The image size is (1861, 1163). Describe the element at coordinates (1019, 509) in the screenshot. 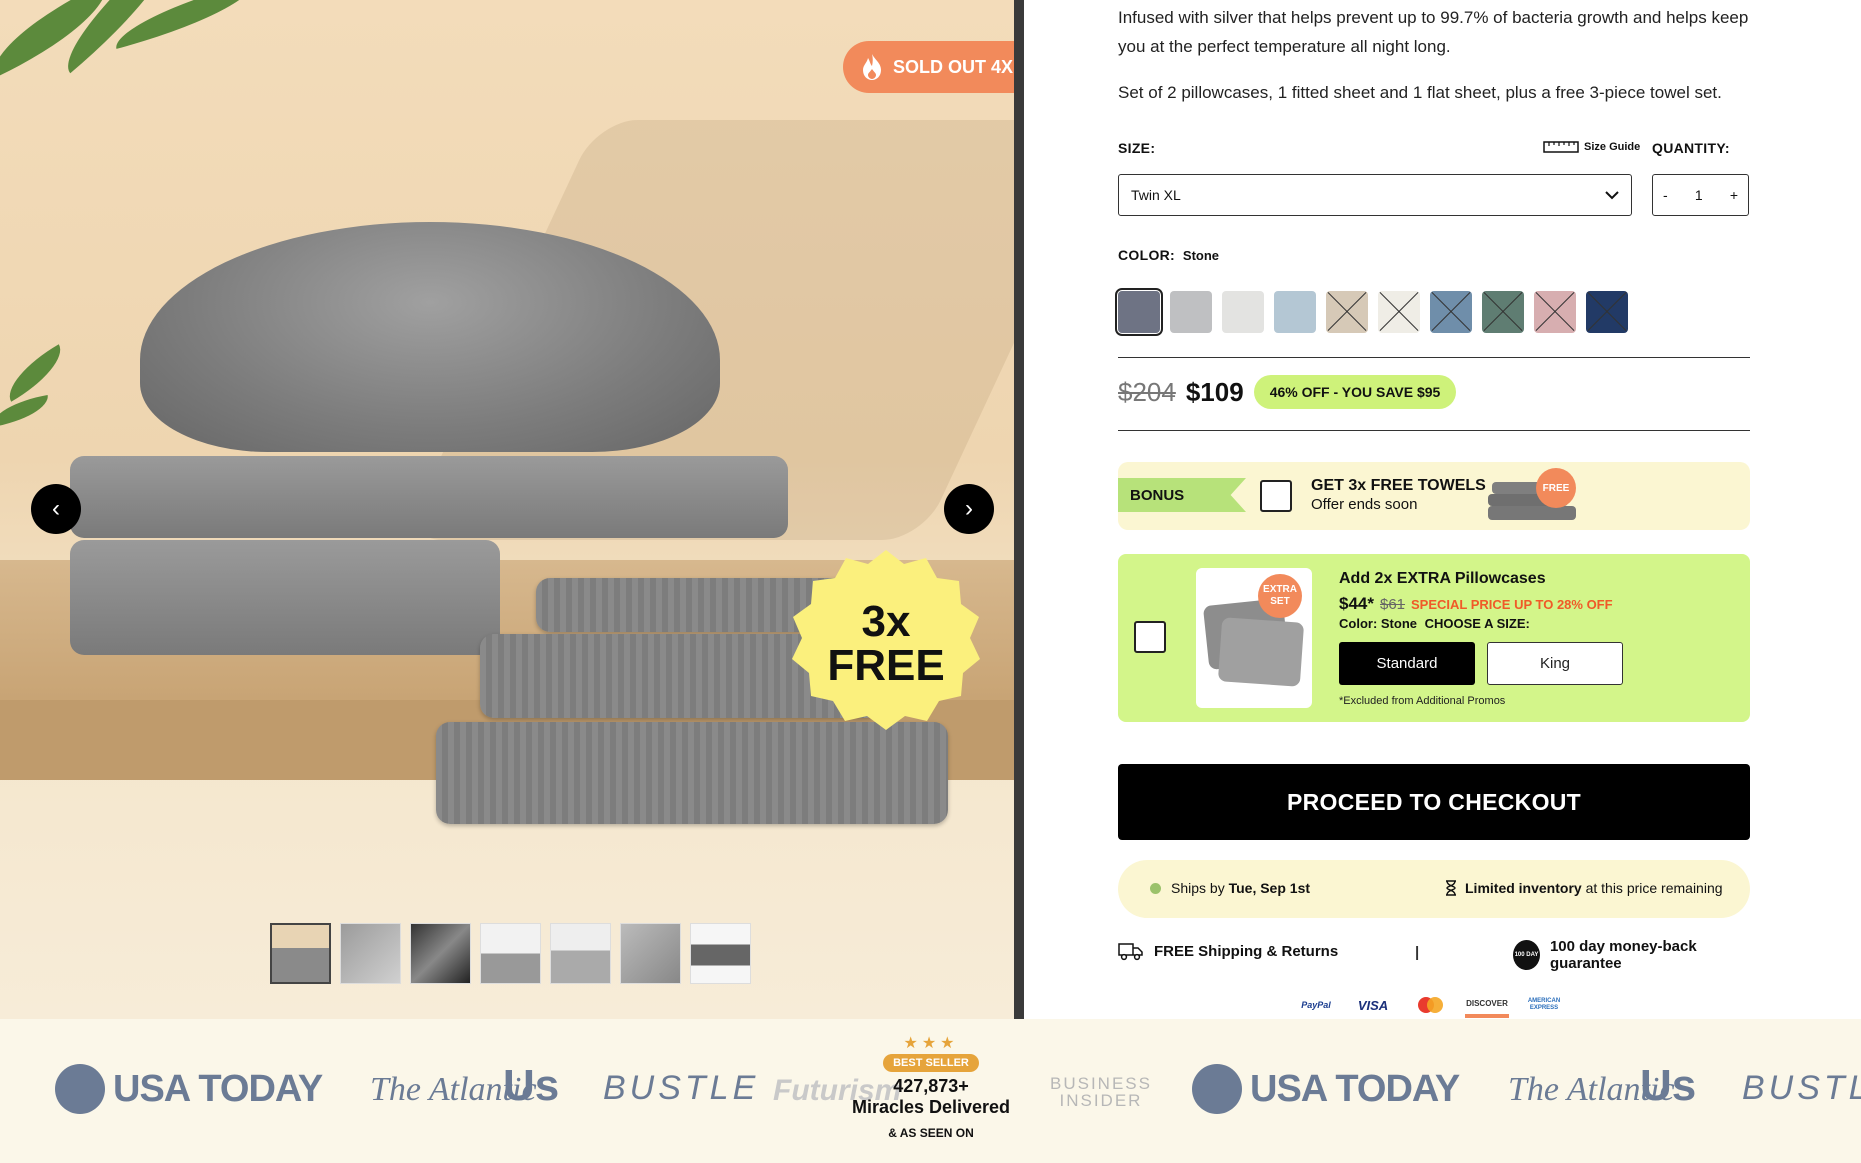

I see `gallery-edge` at that location.